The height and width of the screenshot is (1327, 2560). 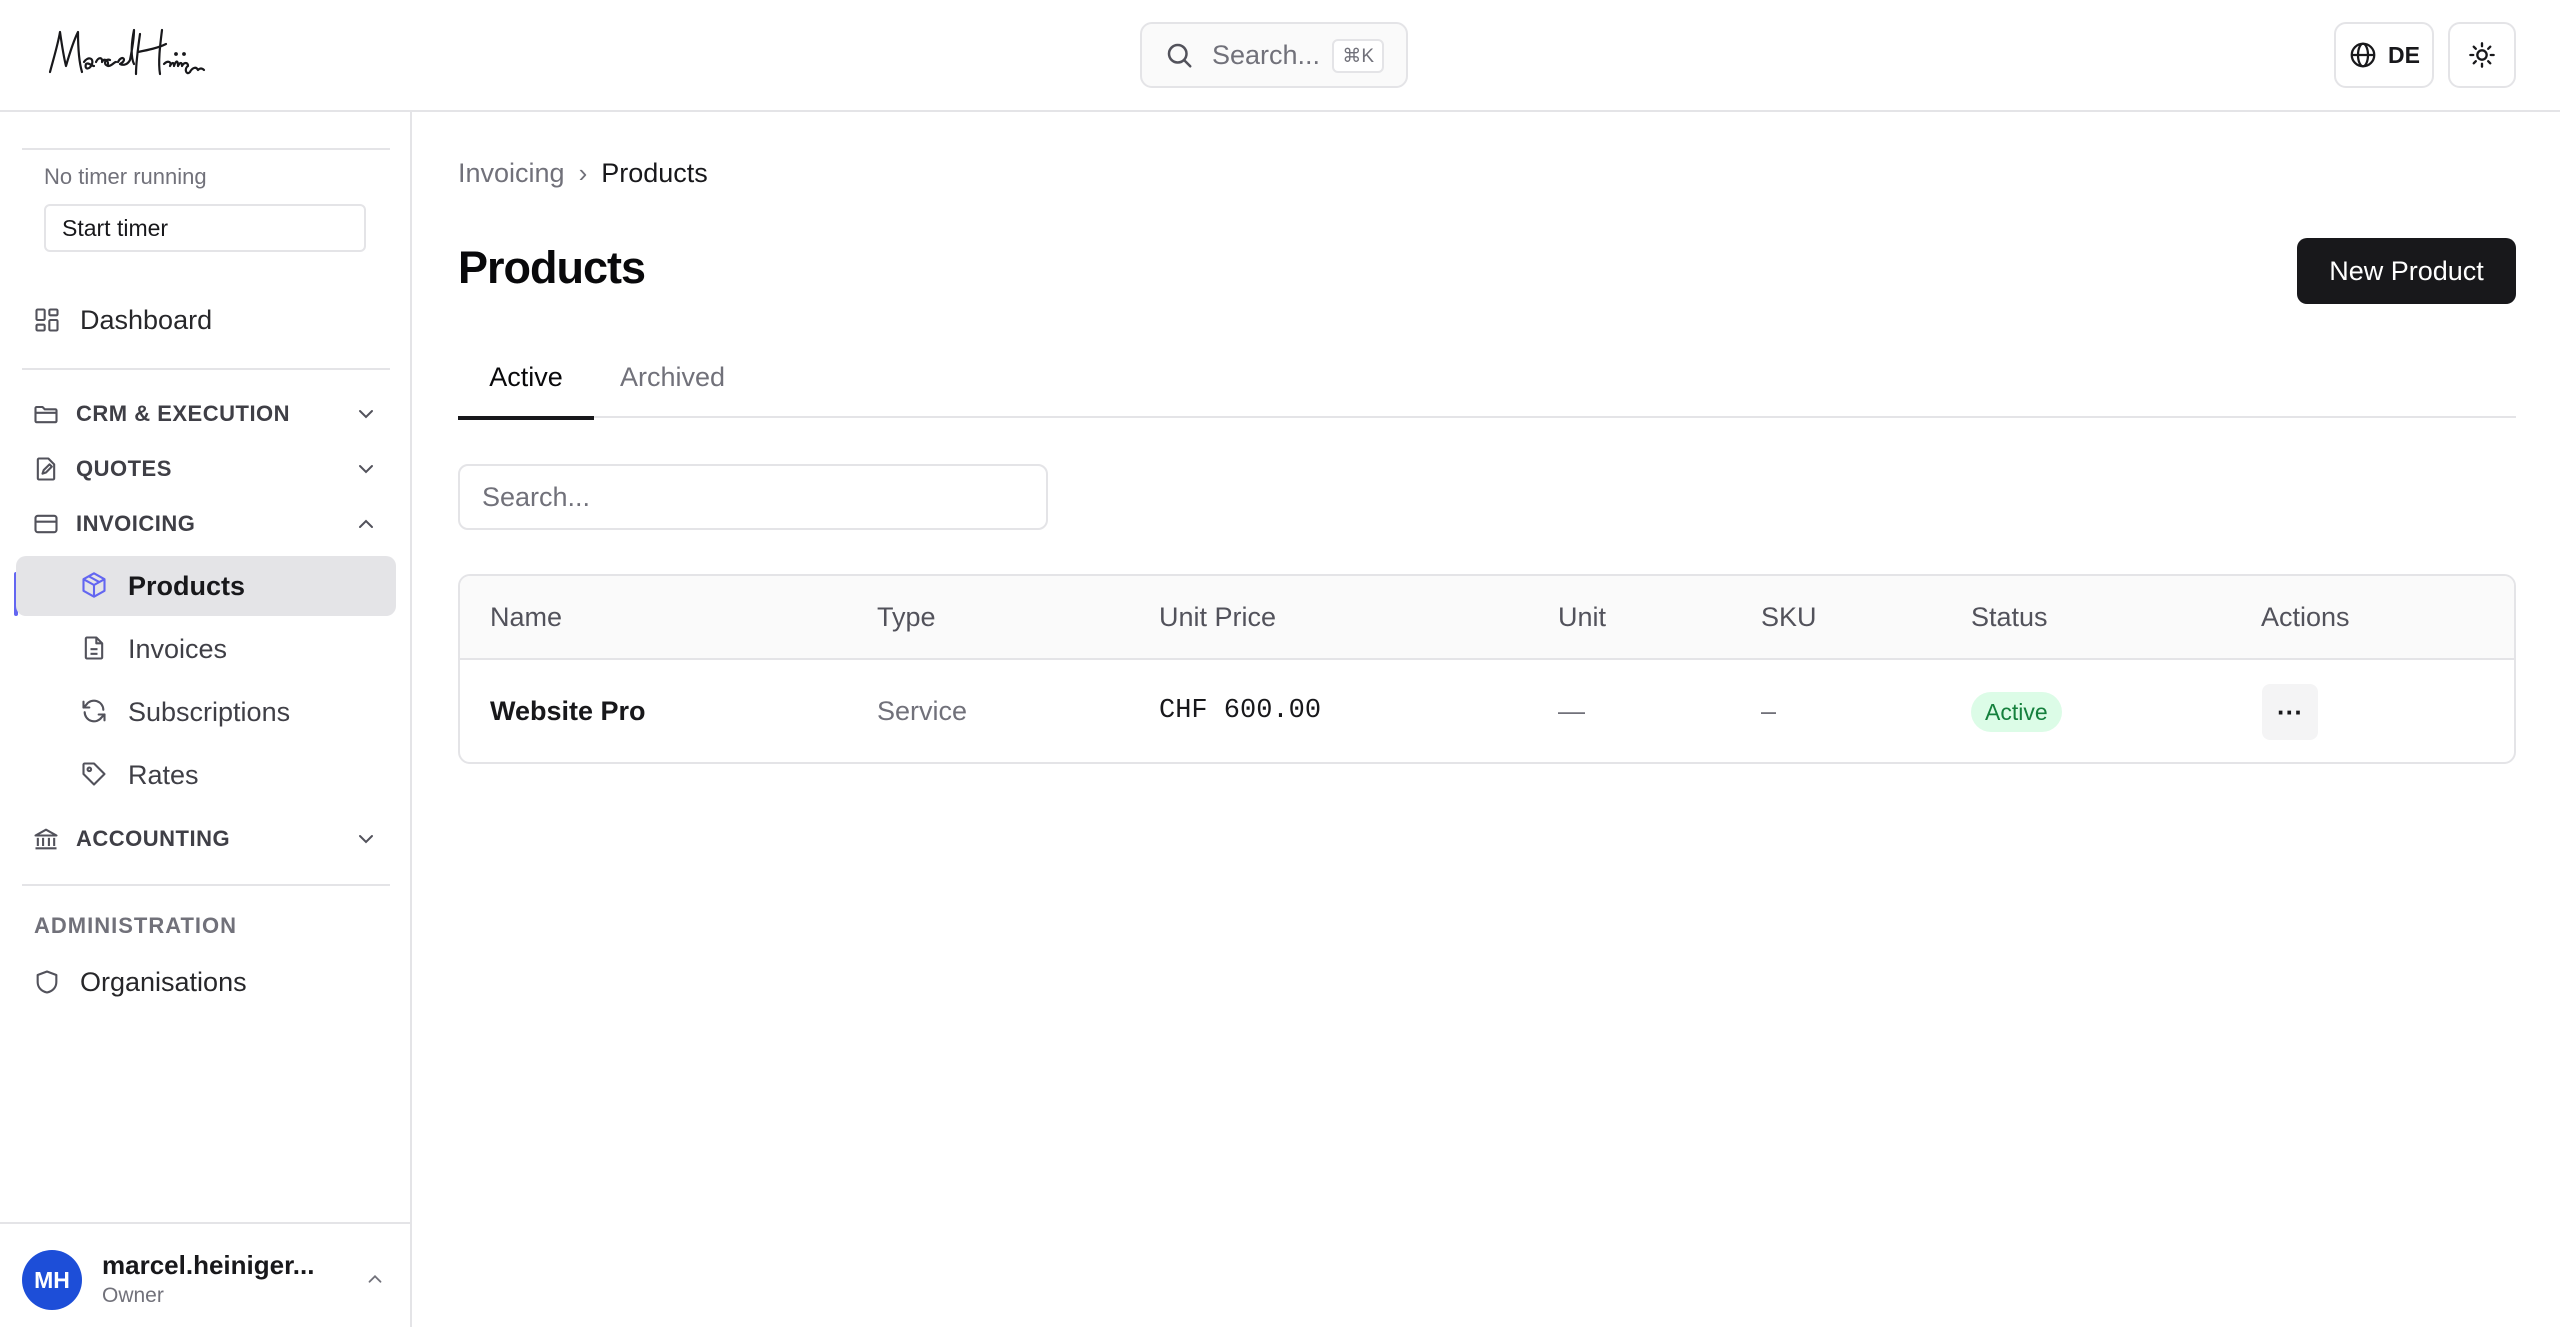 I want to click on section-label: INVOICING, so click(x=136, y=523).